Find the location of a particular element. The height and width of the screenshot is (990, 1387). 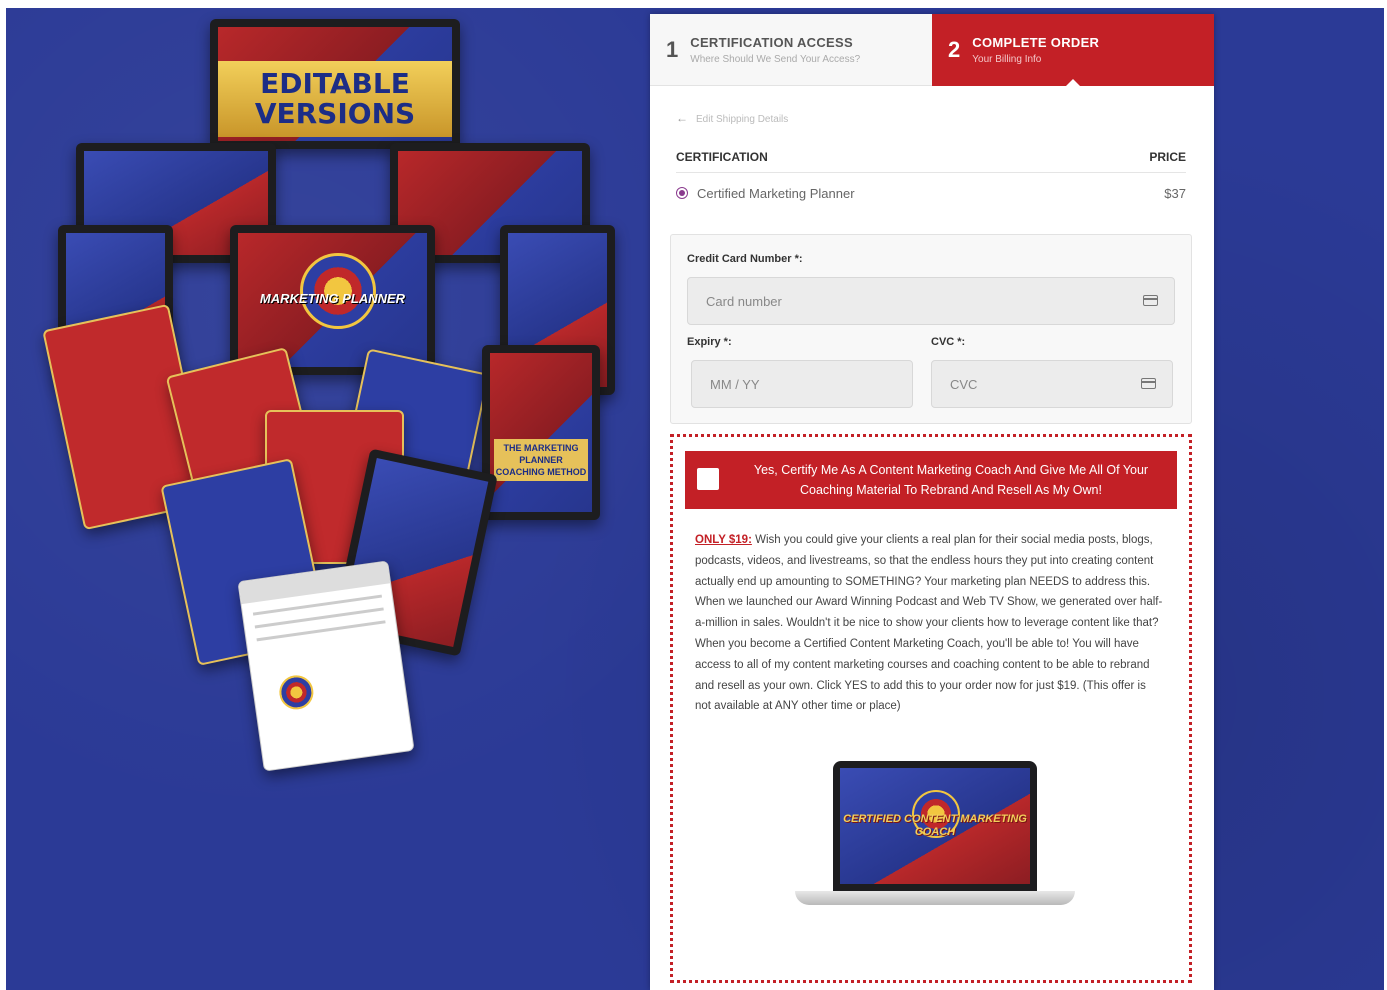

cvc-placeholder: CVC is located at coordinates (964, 384).